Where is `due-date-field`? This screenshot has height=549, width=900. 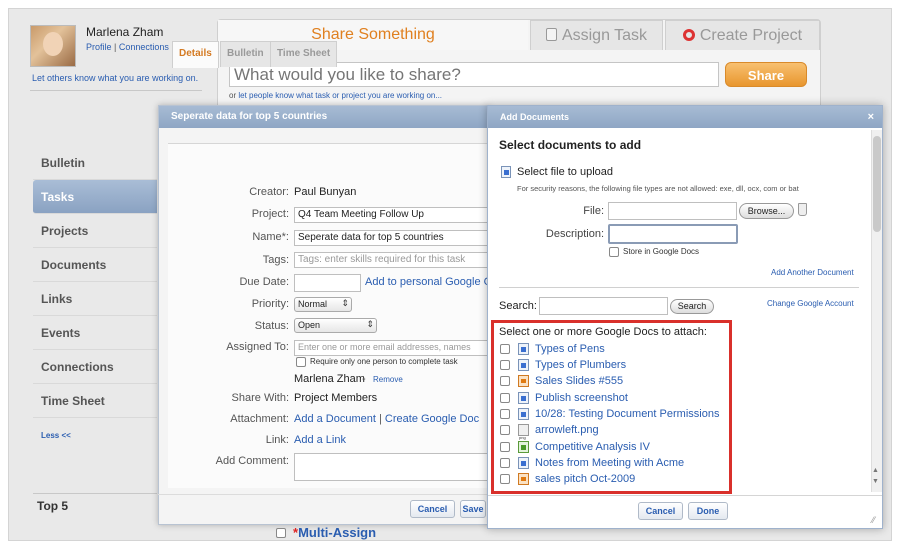
due-date-field is located at coordinates (327, 283).